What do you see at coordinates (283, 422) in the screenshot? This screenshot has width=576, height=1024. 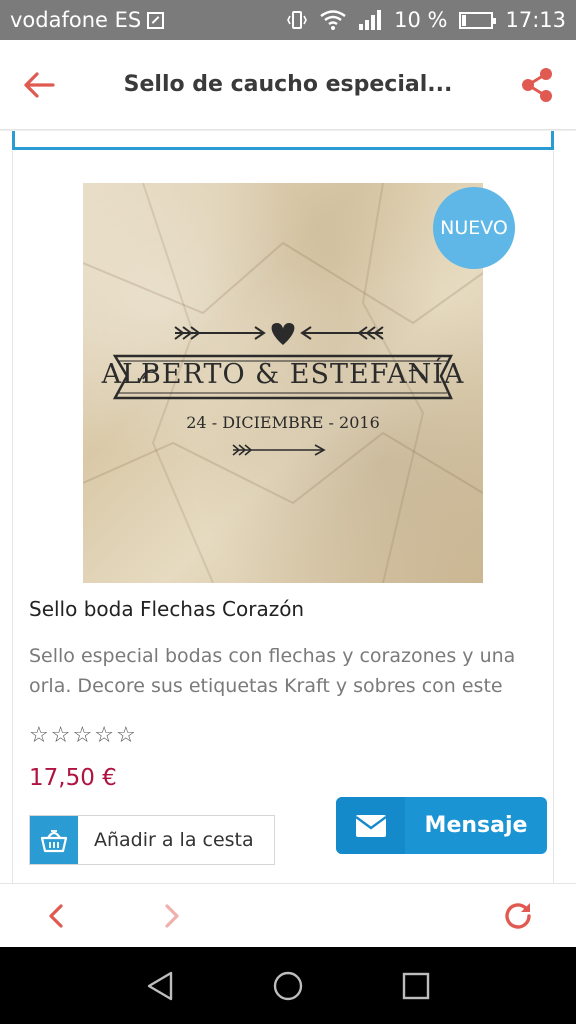 I see `stamp-date-text: 24 - DICIEMBRE - 2016` at bounding box center [283, 422].